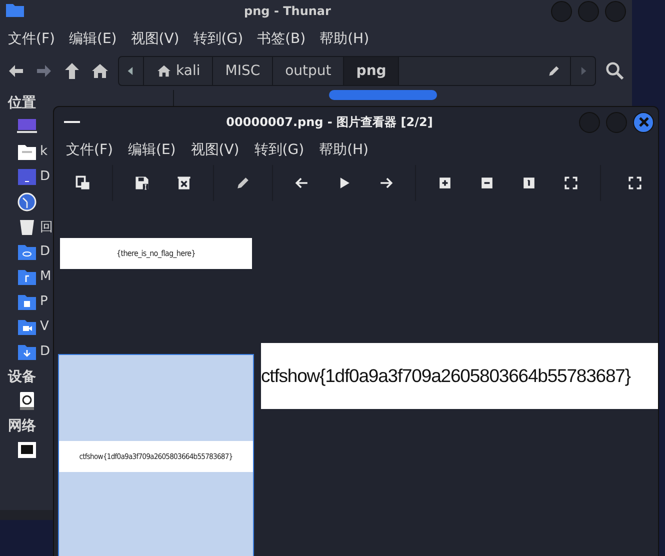  I want to click on sidebar-item: 回, so click(30, 226).